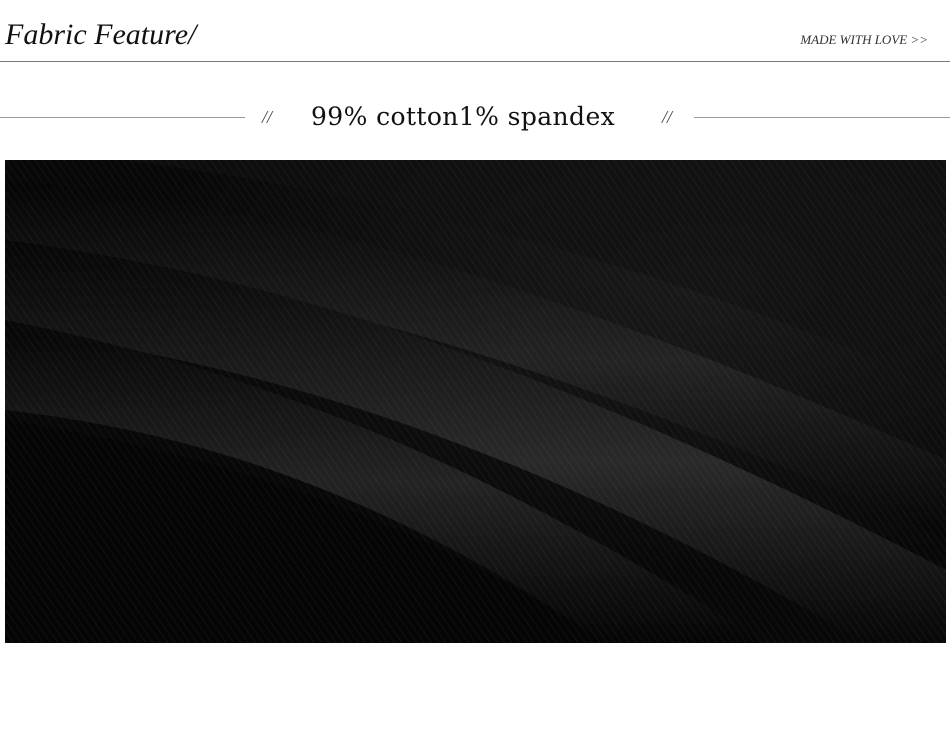 The width and height of the screenshot is (950, 748). I want to click on right-slash-ornament: //, so click(667, 117).